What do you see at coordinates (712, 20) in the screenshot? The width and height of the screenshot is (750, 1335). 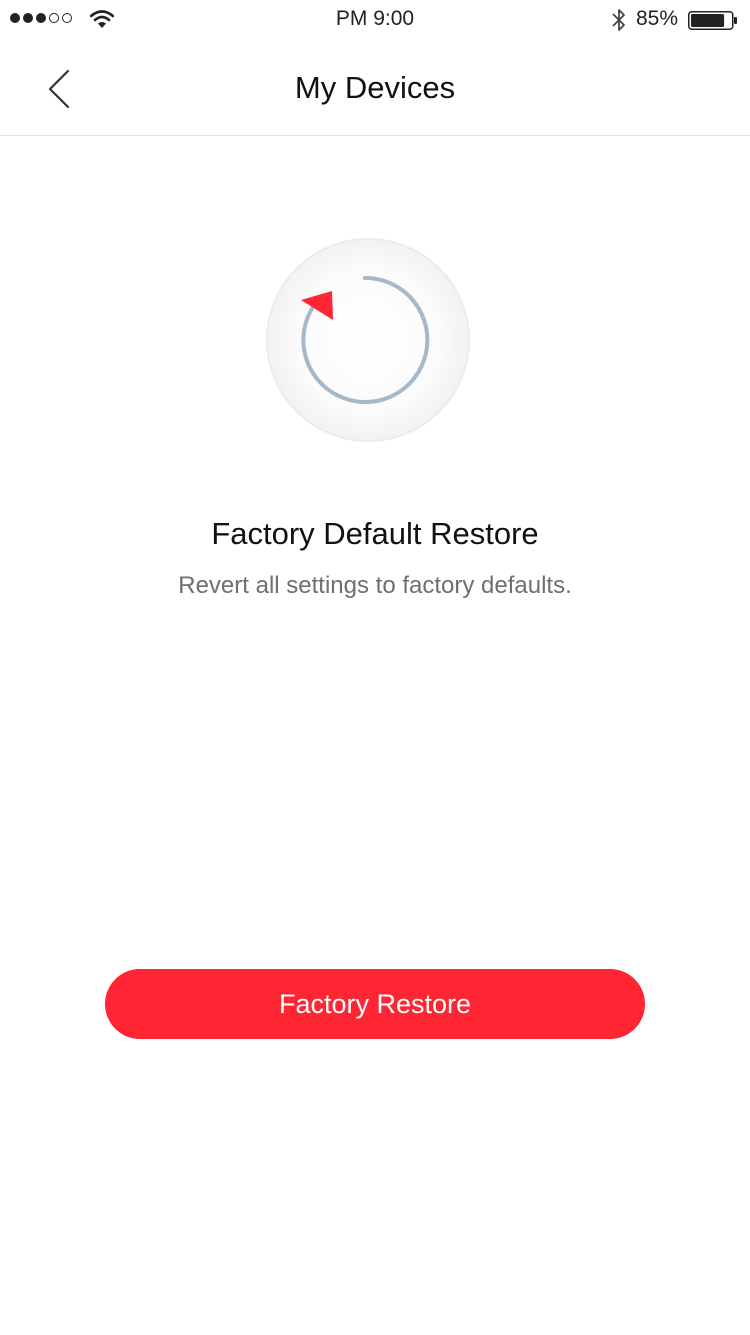 I see `battery-icon` at bounding box center [712, 20].